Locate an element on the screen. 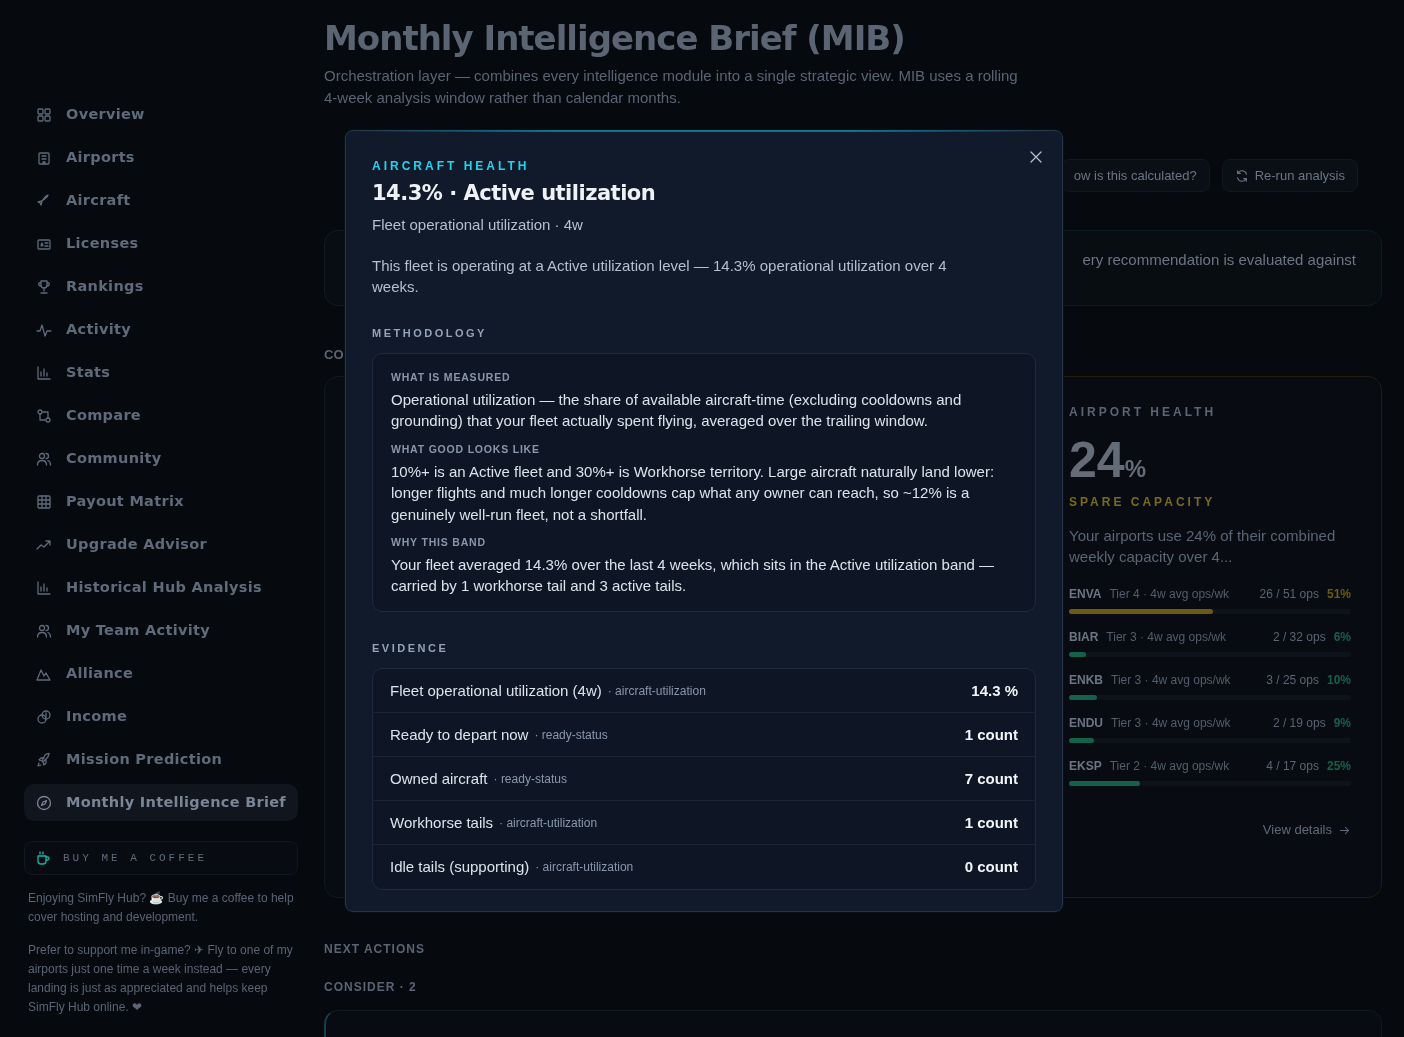 This screenshot has width=1404, height=1037. trophy-icon is located at coordinates (44, 286).